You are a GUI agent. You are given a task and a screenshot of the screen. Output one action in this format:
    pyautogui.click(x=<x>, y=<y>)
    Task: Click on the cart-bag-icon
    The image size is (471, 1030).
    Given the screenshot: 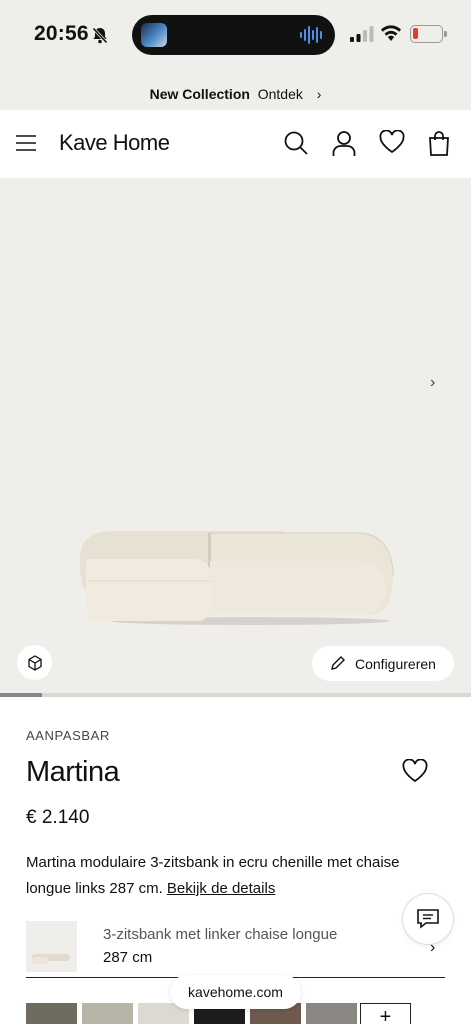 What is the action you would take?
    pyautogui.click(x=439, y=143)
    